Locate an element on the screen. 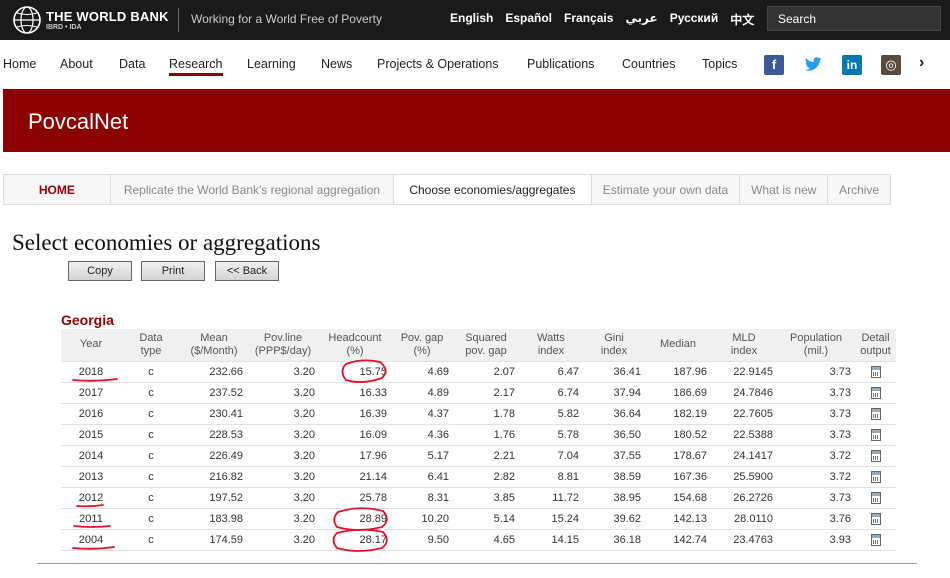 This screenshot has width=950, height=578. data-cell: 15.24 is located at coordinates (551, 518).